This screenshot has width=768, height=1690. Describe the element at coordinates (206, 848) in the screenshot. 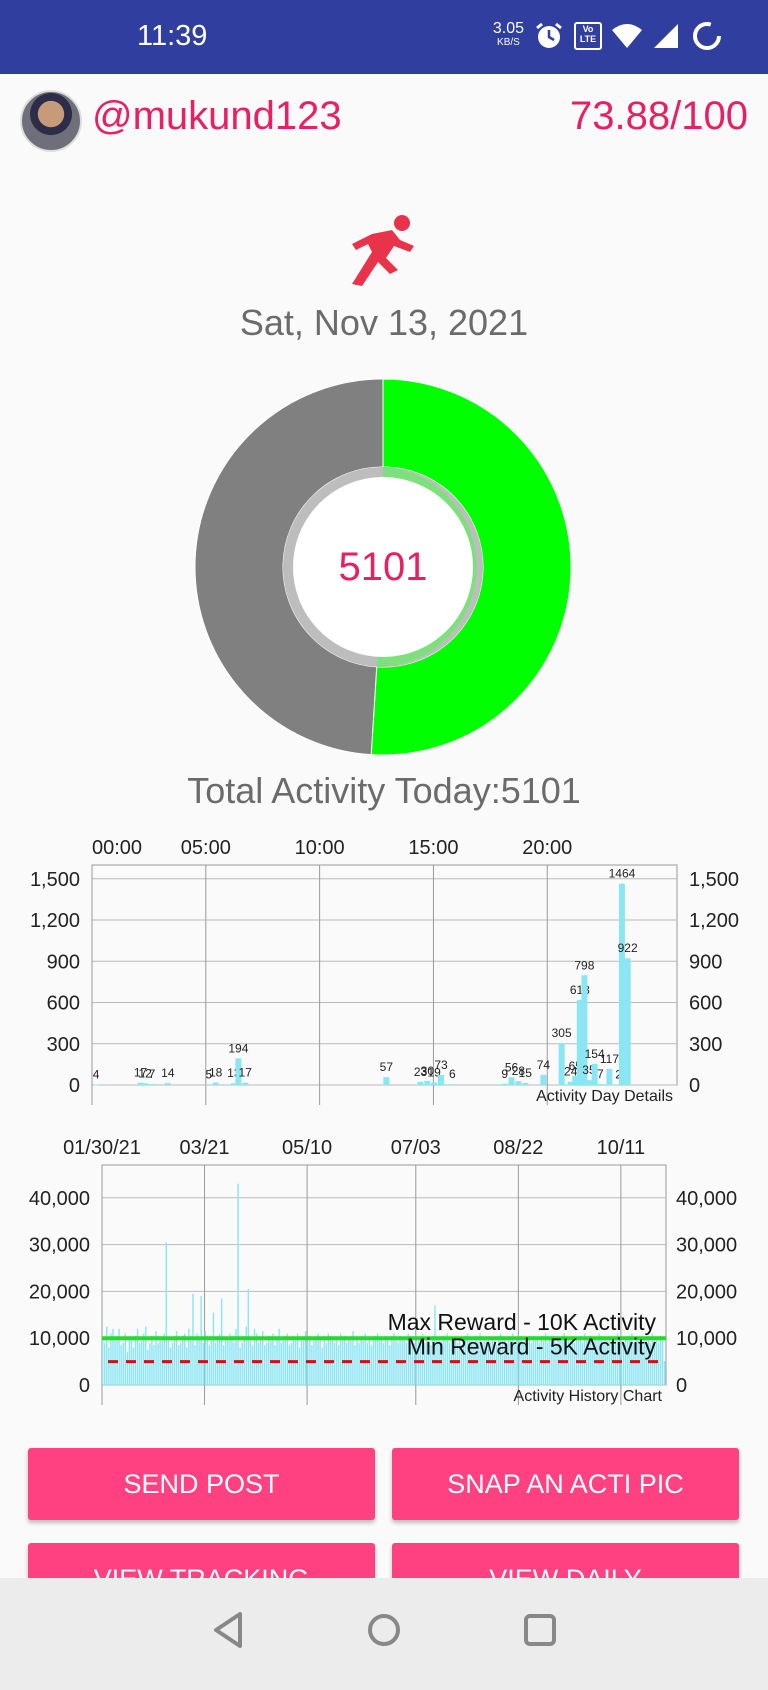

I see `day-chart-x-tick: 05:00` at that location.